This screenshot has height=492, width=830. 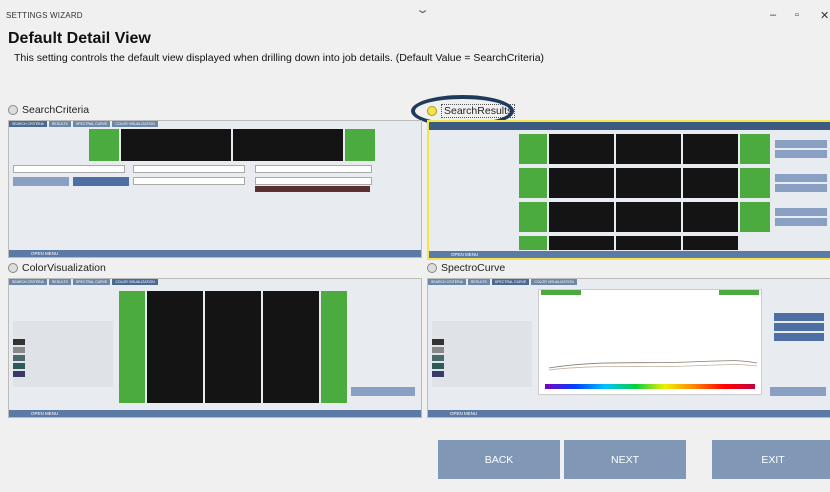 I want to click on exit-button: EXIT, so click(x=771, y=459).